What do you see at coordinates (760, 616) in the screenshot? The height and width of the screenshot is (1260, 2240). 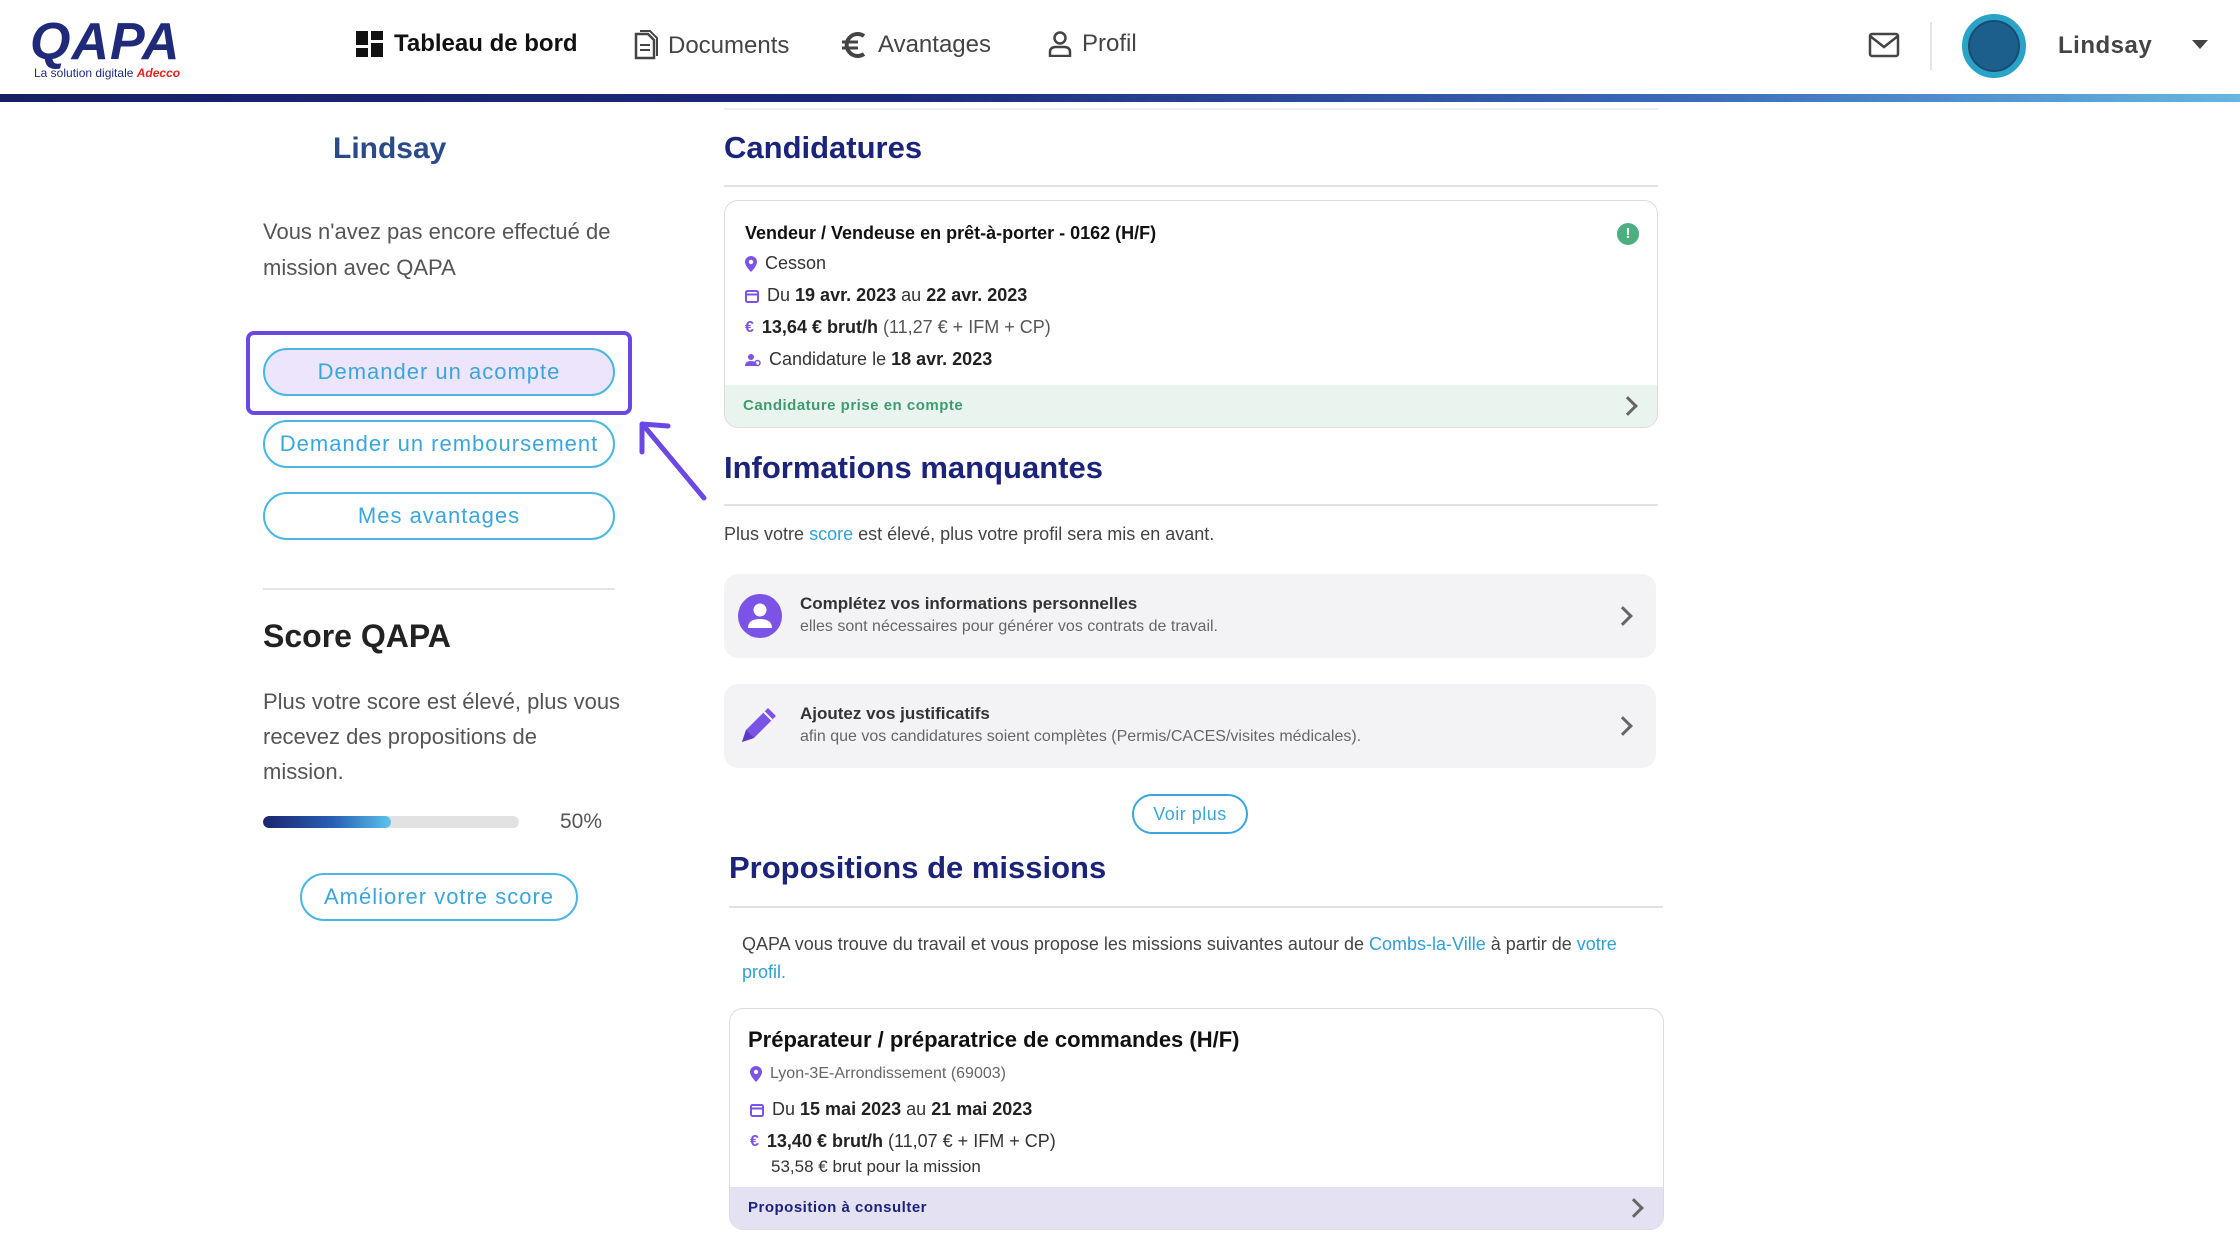 I see `person-circle-icon` at bounding box center [760, 616].